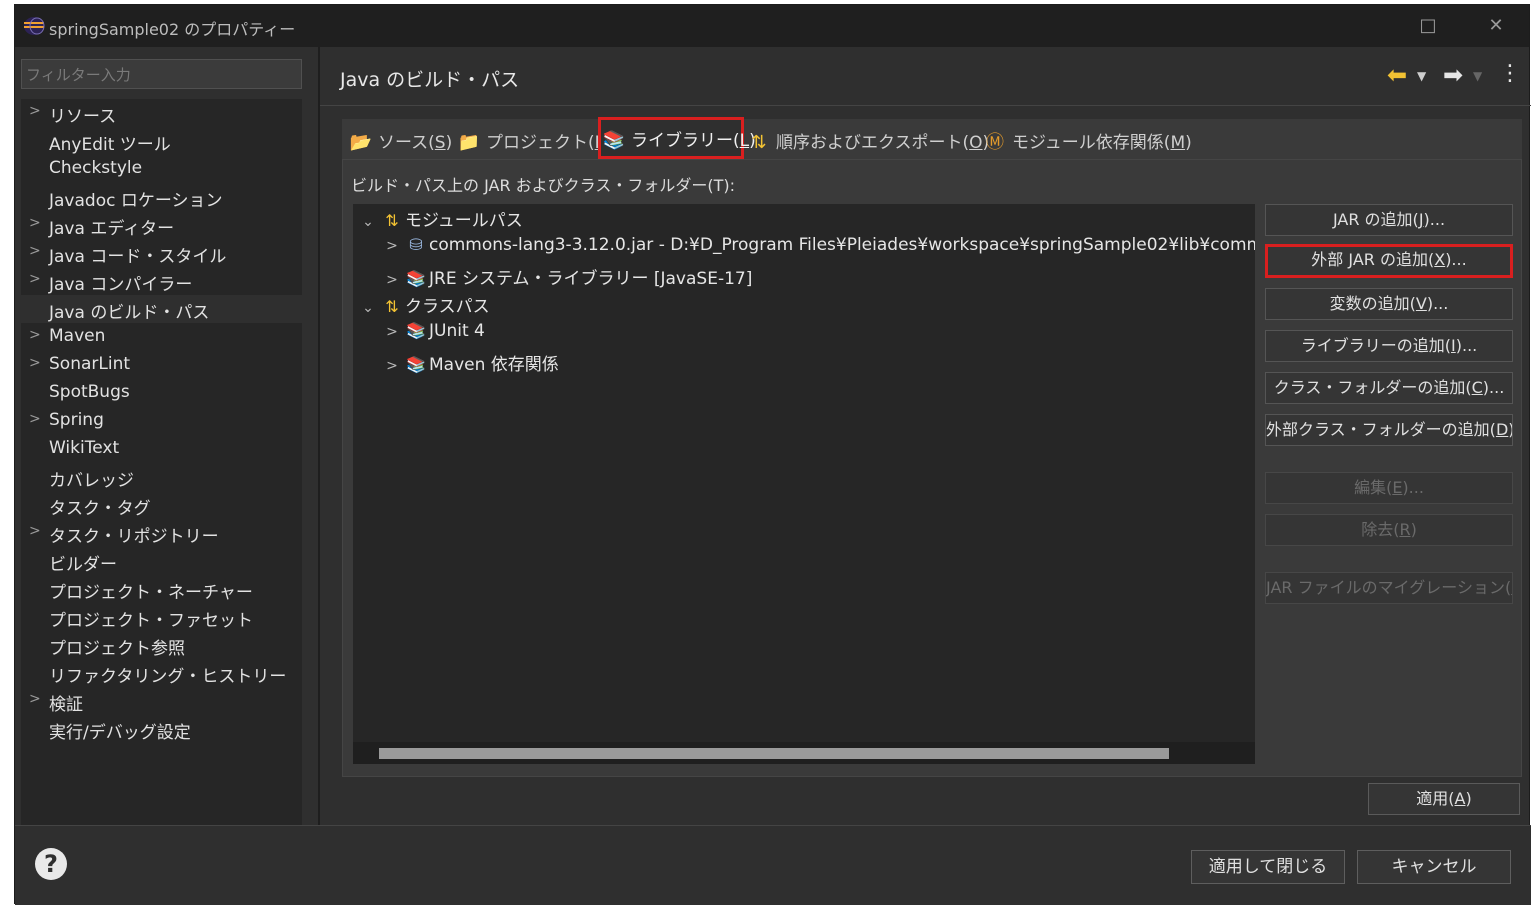 The width and height of the screenshot is (1536, 908). What do you see at coordinates (161, 561) in the screenshot?
I see `sidebar-item: ビルダー` at bounding box center [161, 561].